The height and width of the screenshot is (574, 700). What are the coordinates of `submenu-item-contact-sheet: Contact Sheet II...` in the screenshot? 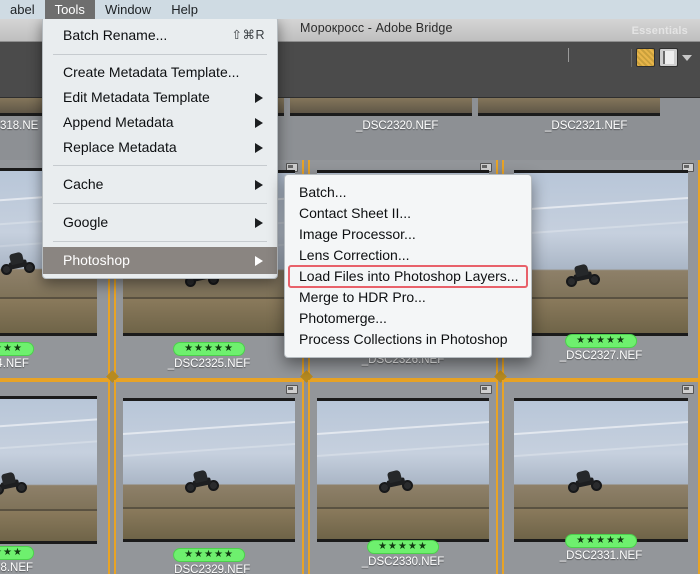 It's located at (408, 213).